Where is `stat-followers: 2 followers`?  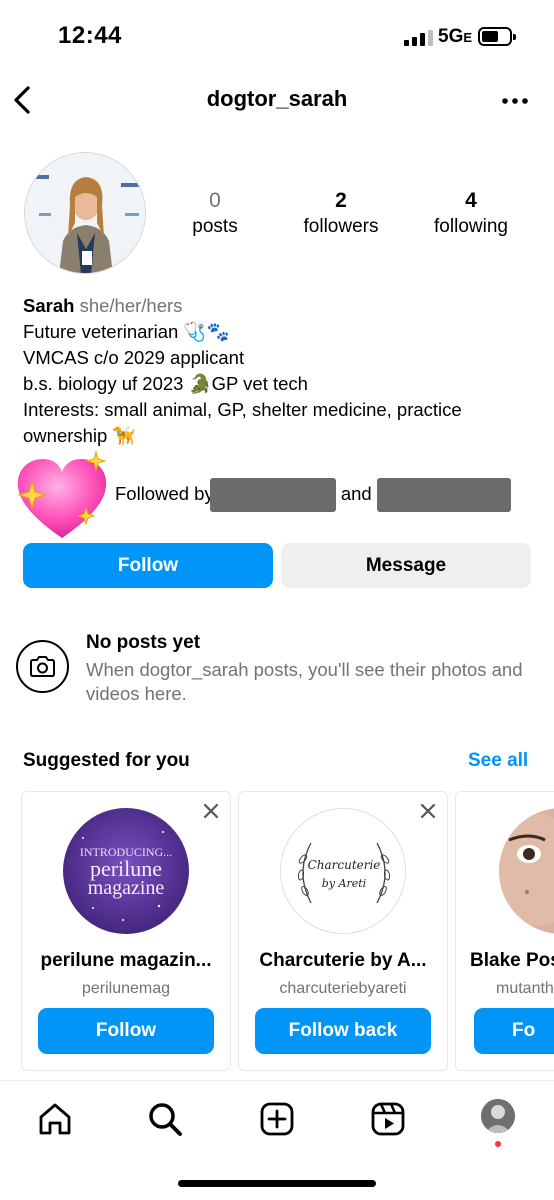 stat-followers: 2 followers is located at coordinates (341, 214).